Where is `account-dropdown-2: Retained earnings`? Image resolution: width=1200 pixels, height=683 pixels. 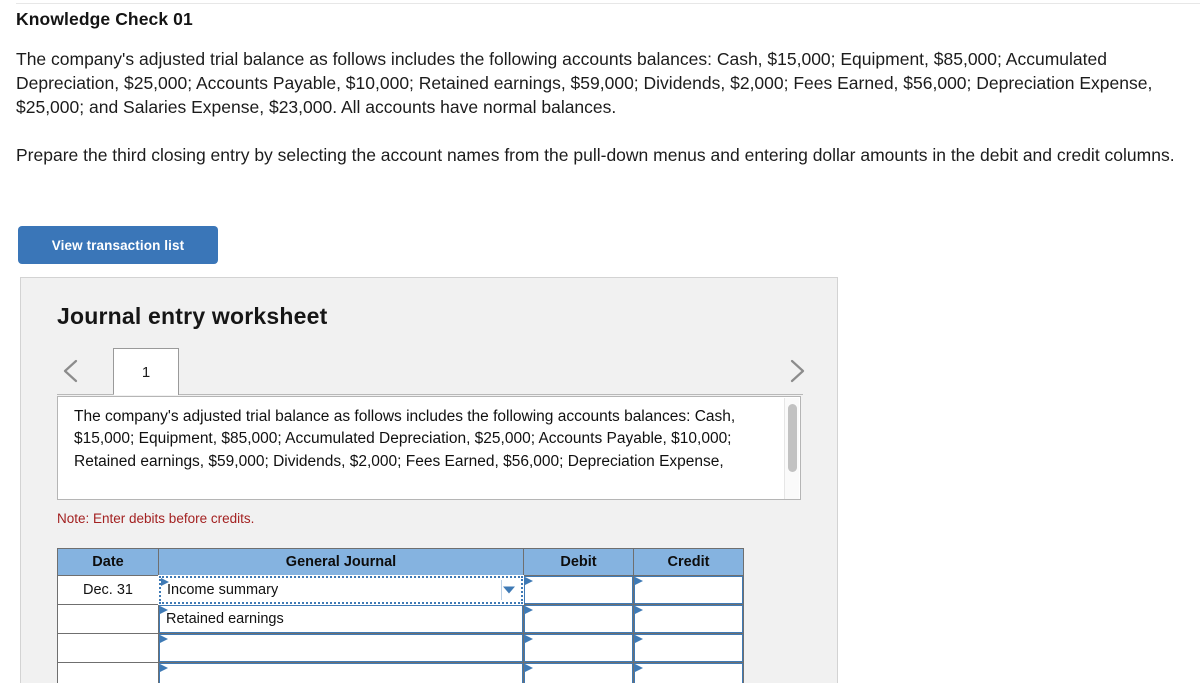 account-dropdown-2: Retained earnings is located at coordinates (341, 619).